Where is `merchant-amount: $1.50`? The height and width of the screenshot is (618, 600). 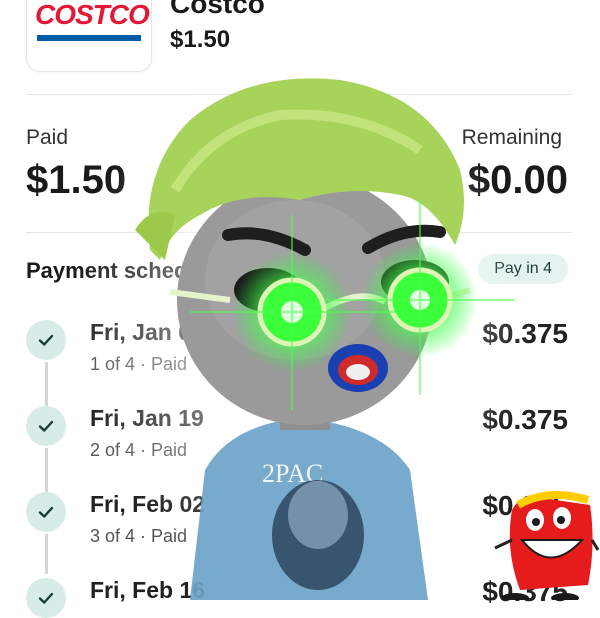
merchant-amount: $1.50 is located at coordinates (200, 39).